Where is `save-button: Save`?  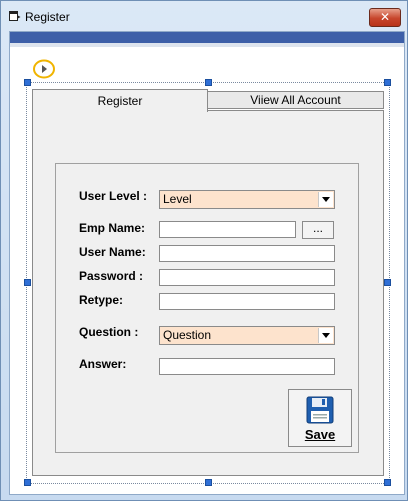
save-button: Save is located at coordinates (320, 418).